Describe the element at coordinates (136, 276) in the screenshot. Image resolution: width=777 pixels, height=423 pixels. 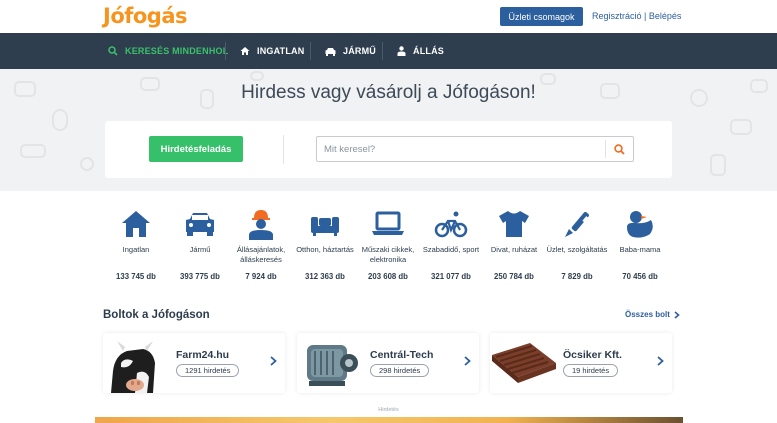
I see `category-count: 133 745 db` at that location.